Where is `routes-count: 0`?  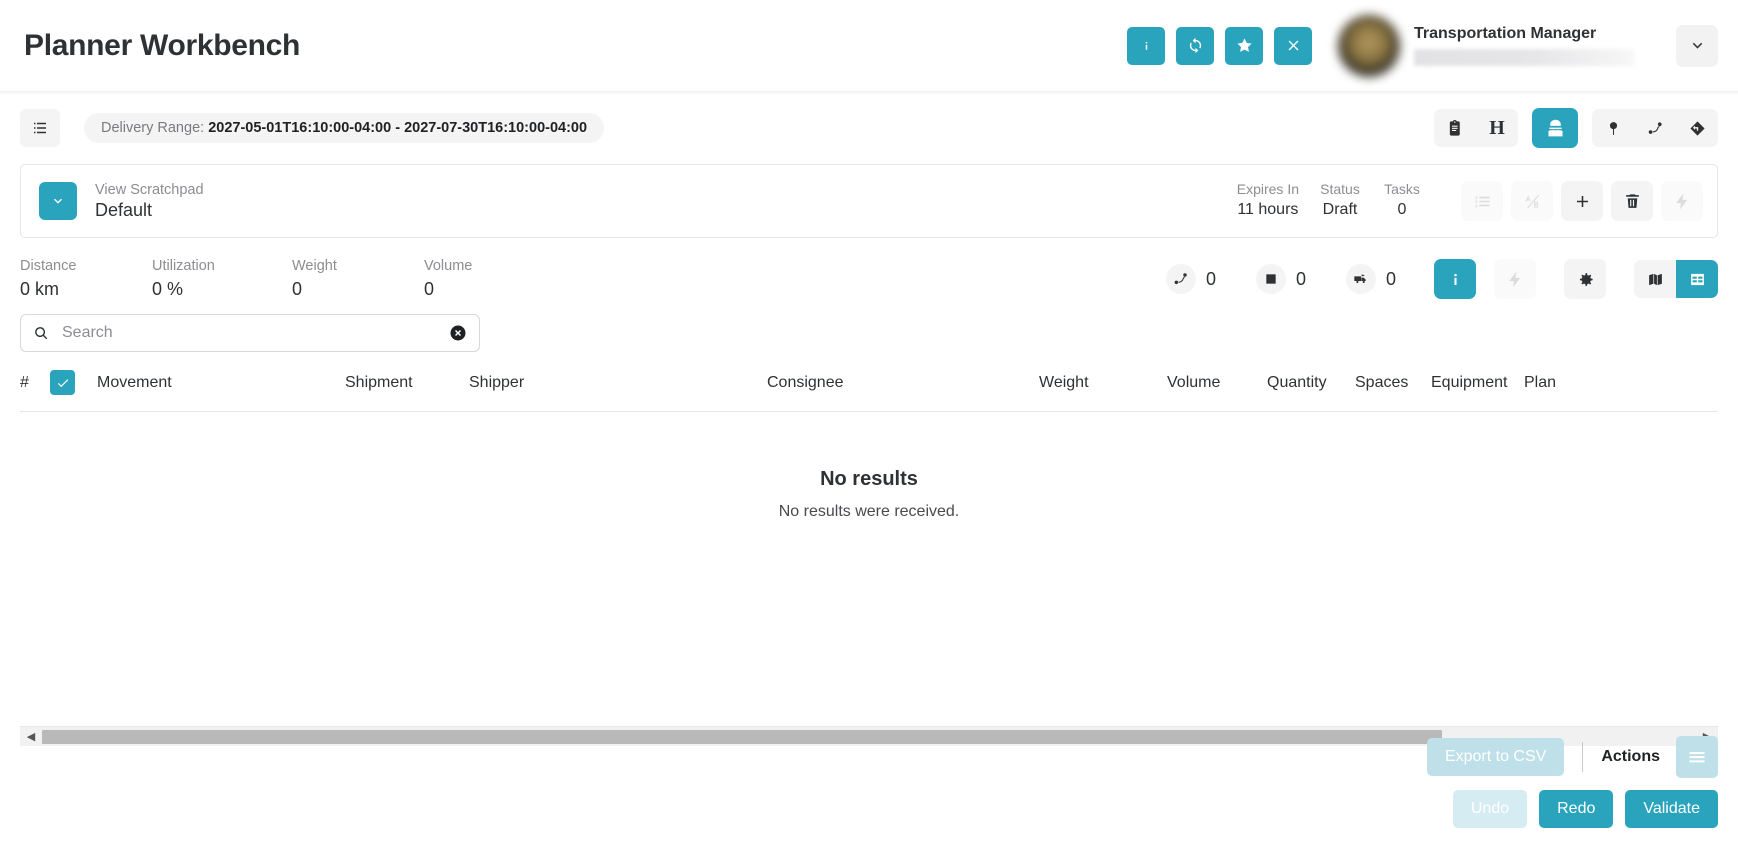
routes-count: 0 is located at coordinates (1190, 279).